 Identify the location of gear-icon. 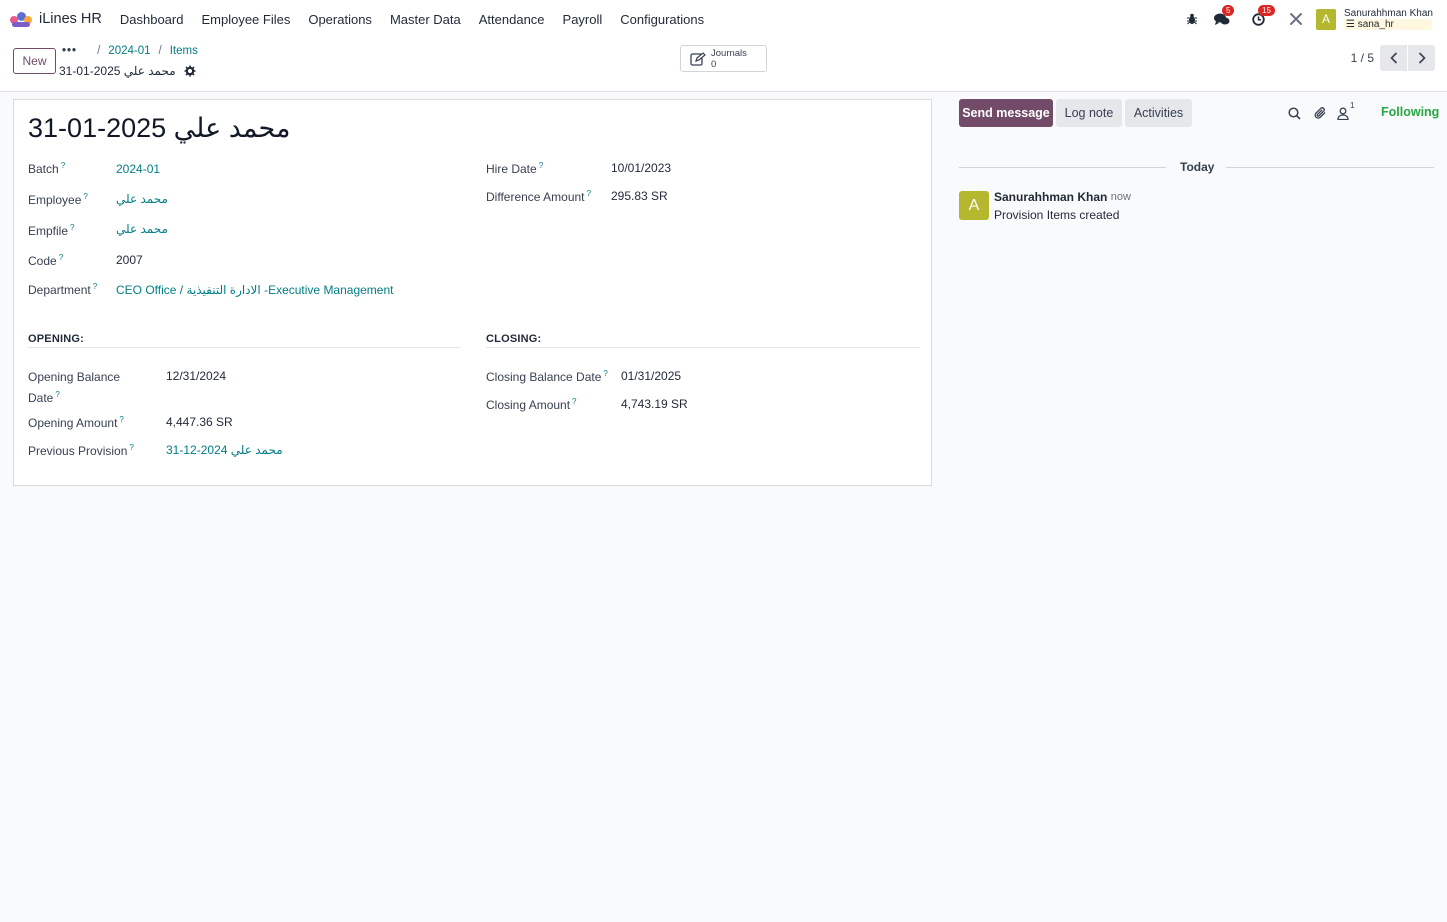
(190, 71).